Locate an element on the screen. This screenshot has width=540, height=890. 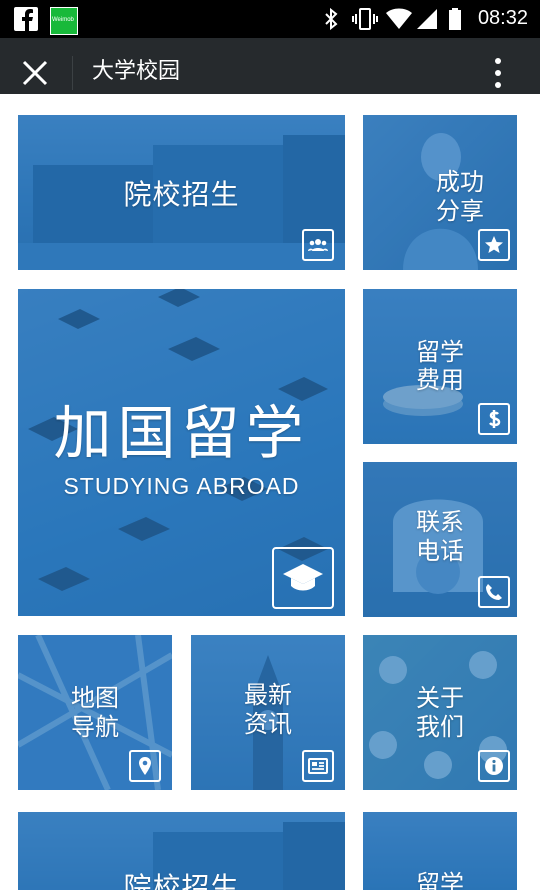
news-icon is located at coordinates (318, 766).